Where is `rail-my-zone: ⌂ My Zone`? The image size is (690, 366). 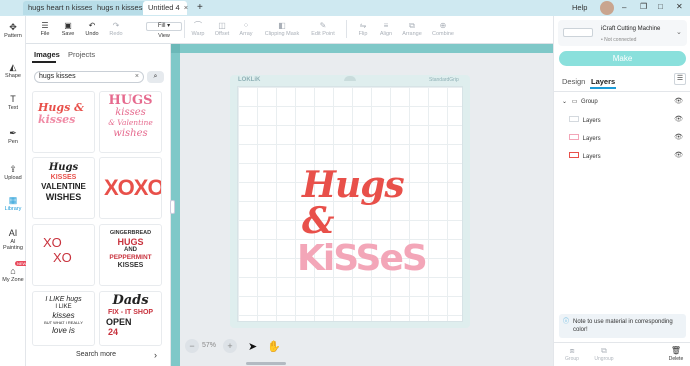 rail-my-zone: ⌂ My Zone is located at coordinates (13, 274).